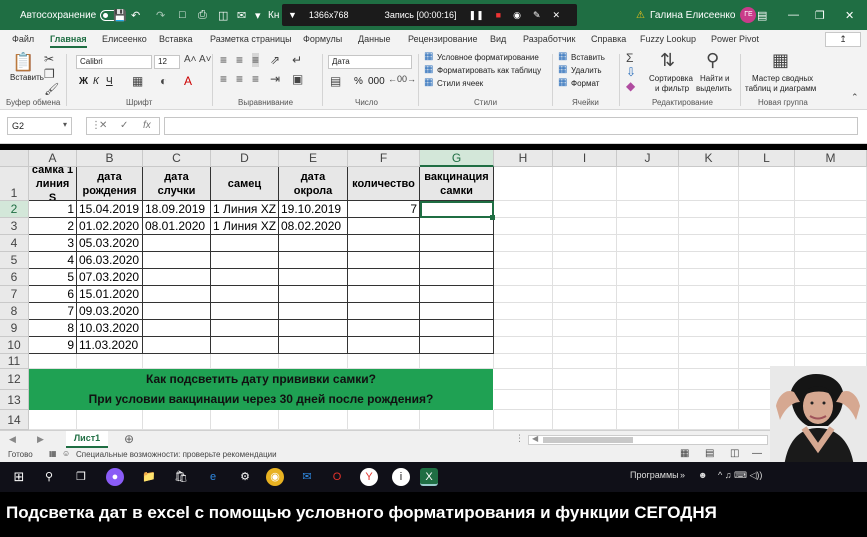 The width and height of the screenshot is (867, 537). Describe the element at coordinates (245, 158) in the screenshot. I see `column-header-d: D` at that location.